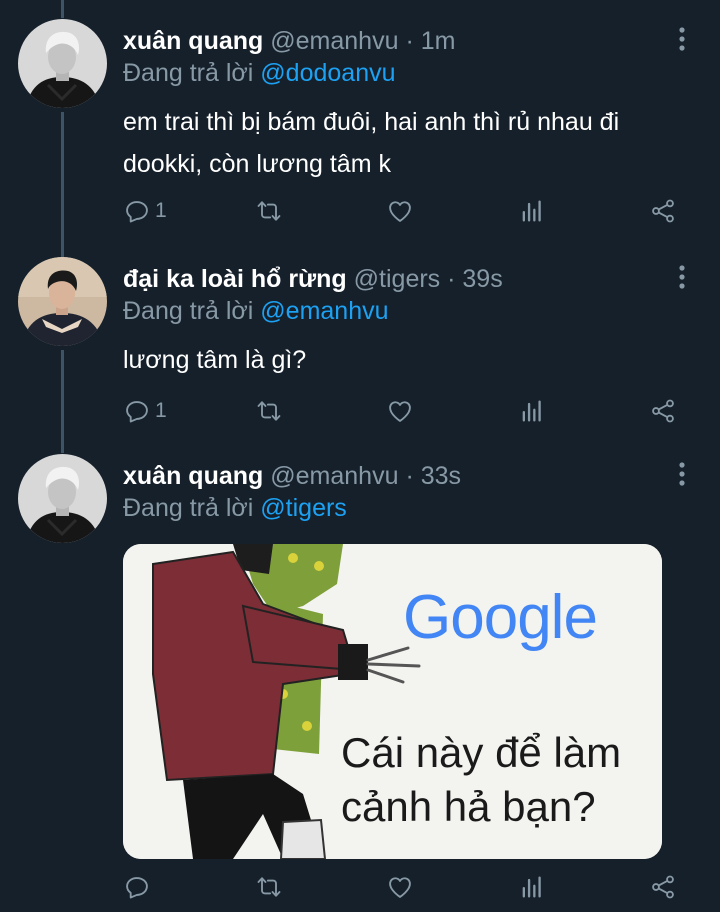 The width and height of the screenshot is (720, 912). What do you see at coordinates (397, 279) in the screenshot?
I see `user-handle: @tigers` at bounding box center [397, 279].